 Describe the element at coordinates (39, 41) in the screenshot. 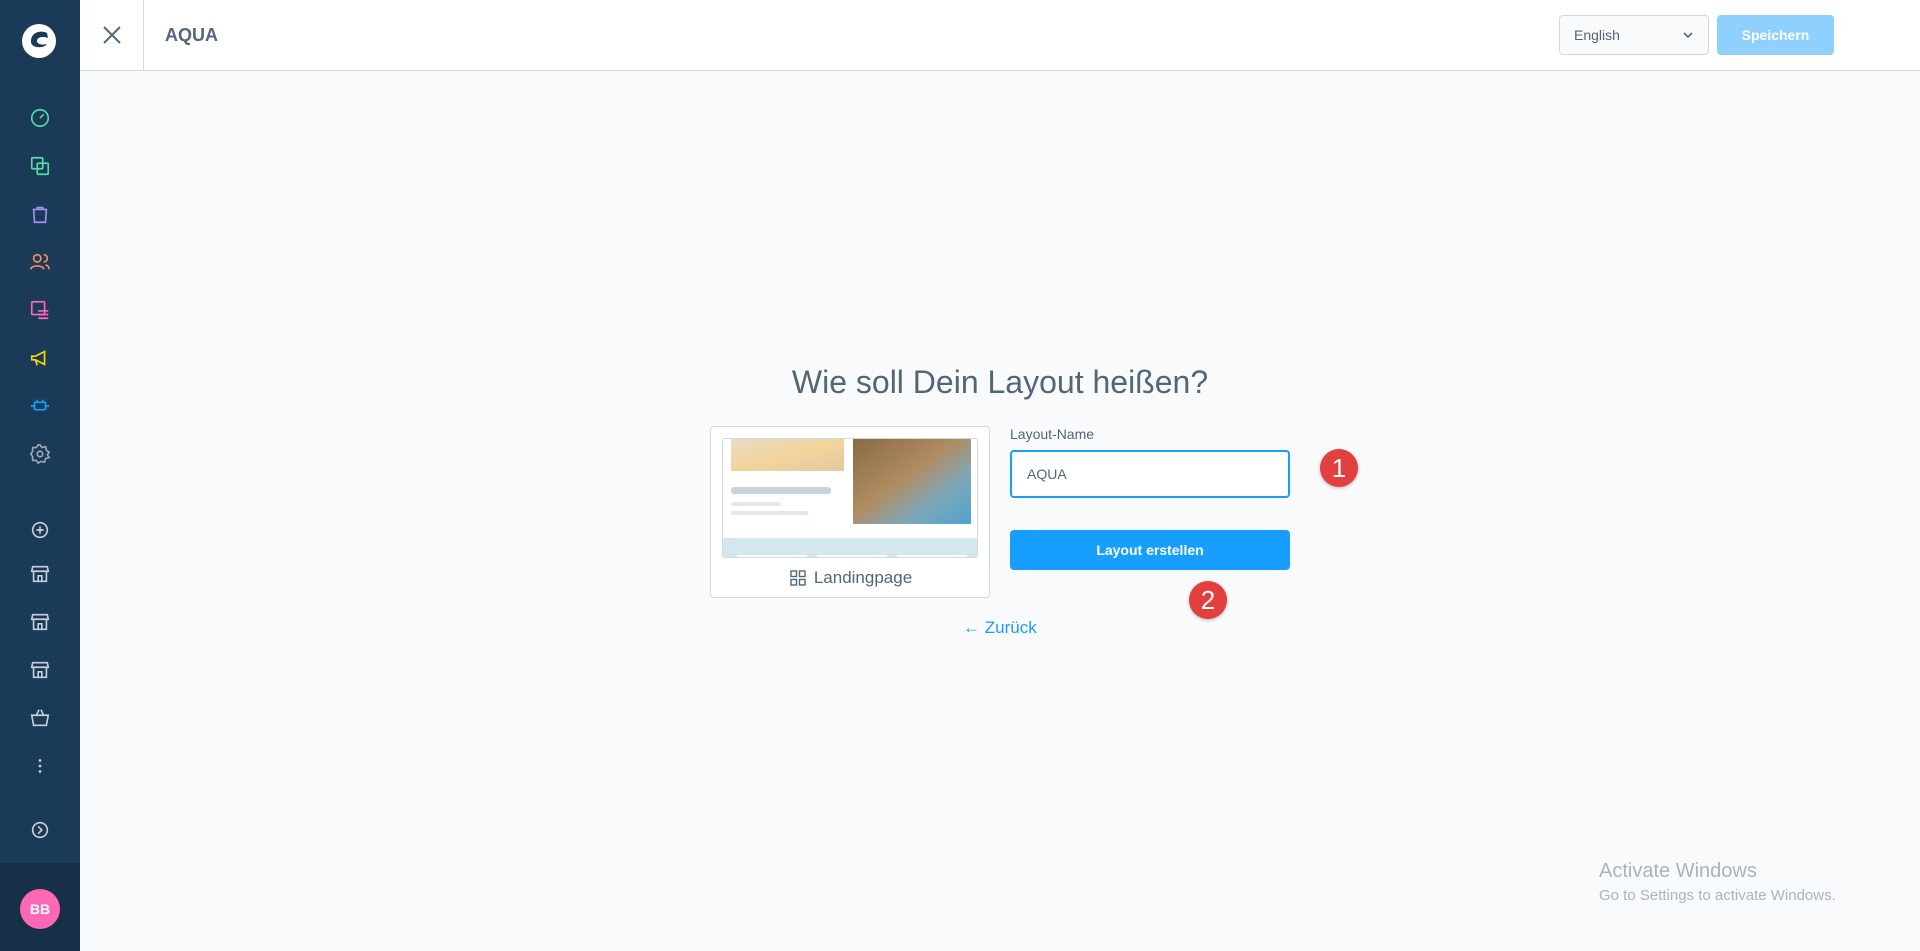

I see `shopware-logo` at that location.